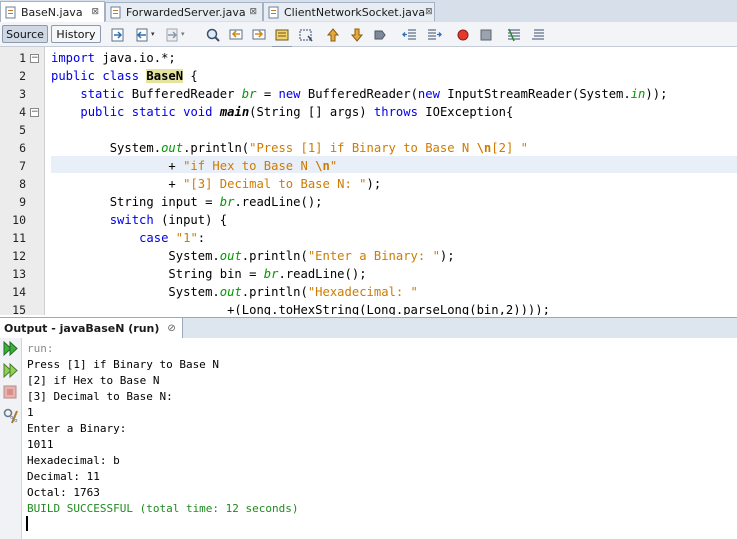  What do you see at coordinates (63, 492) in the screenshot?
I see `console-line: Octal: 1763` at bounding box center [63, 492].